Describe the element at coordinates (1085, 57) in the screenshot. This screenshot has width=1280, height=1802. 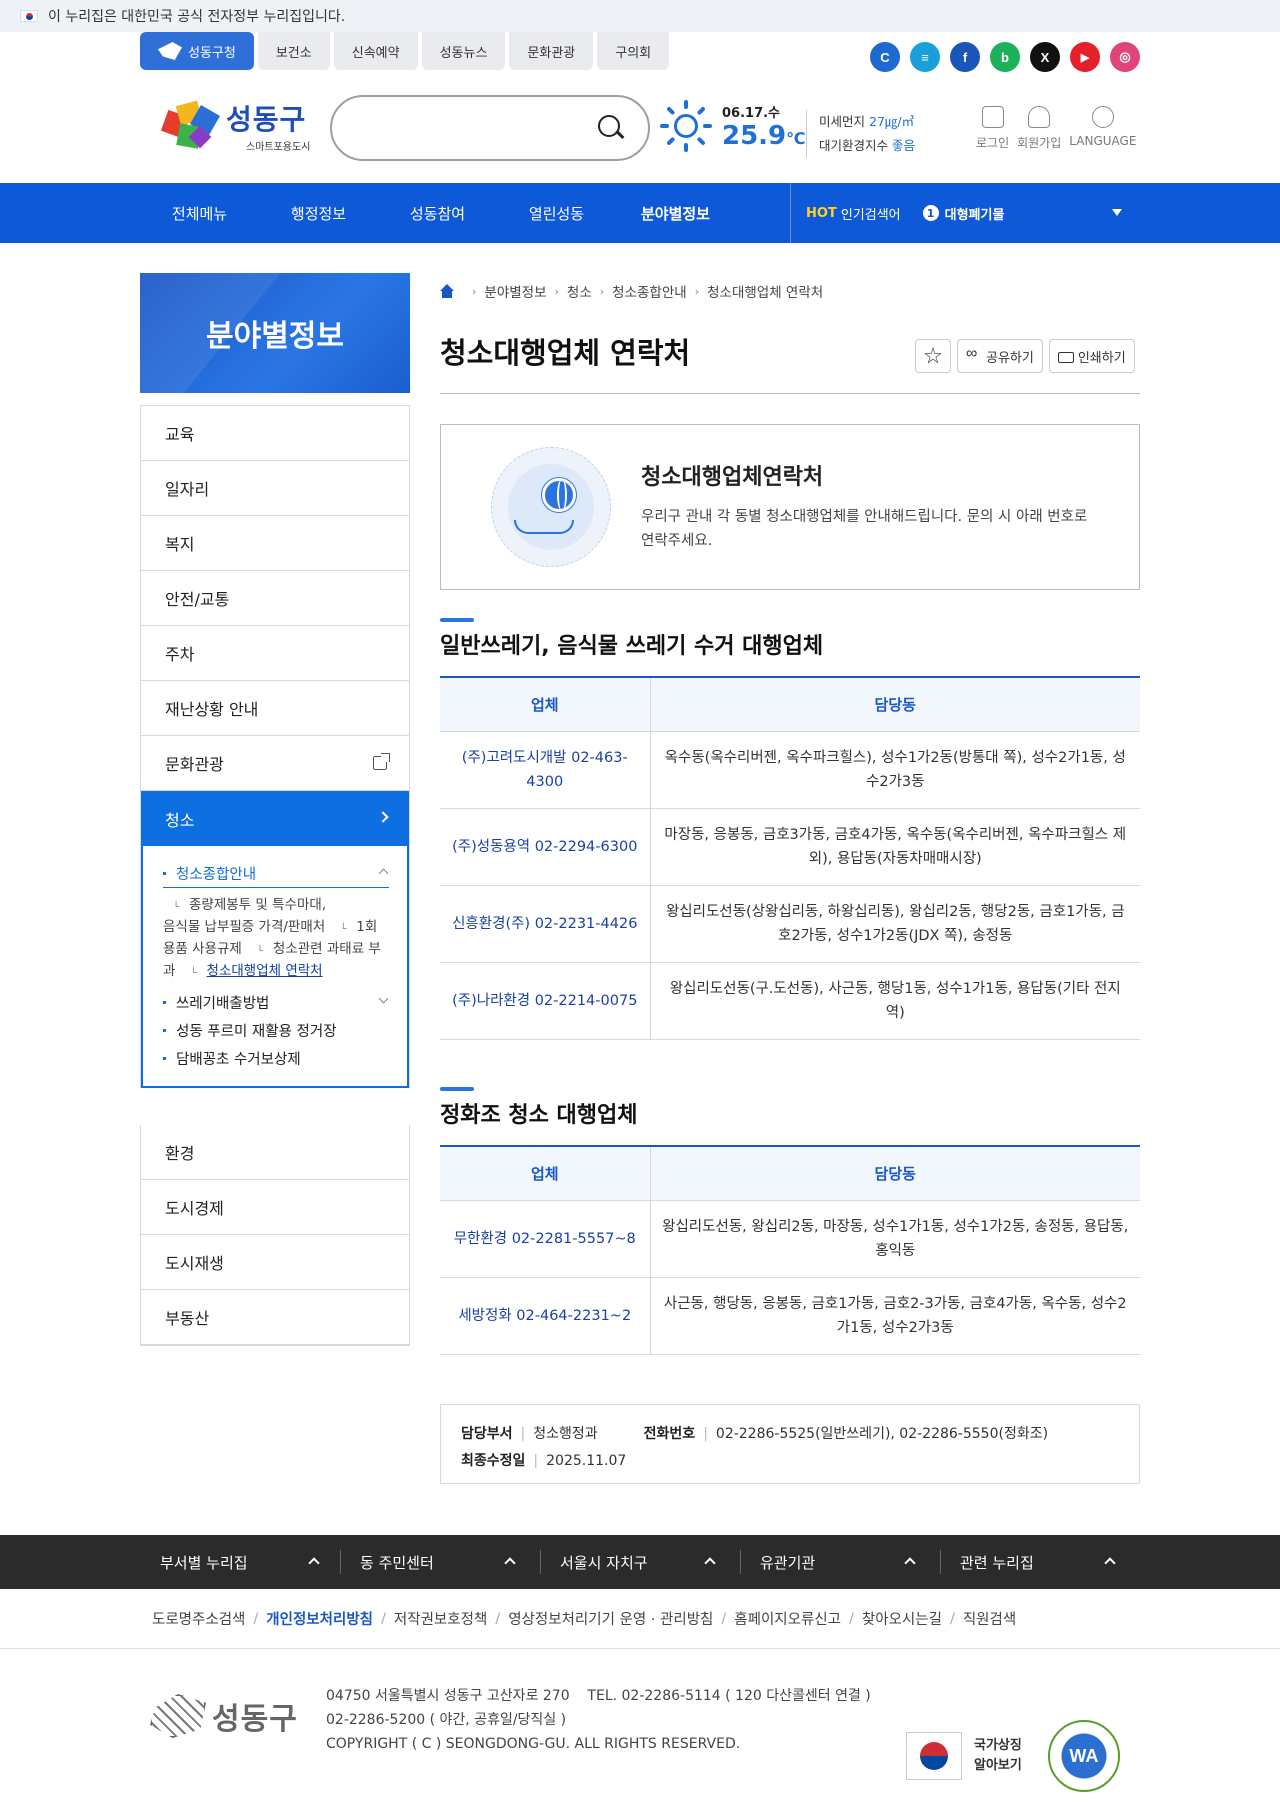
I see `youtube-icon: ▶` at that location.